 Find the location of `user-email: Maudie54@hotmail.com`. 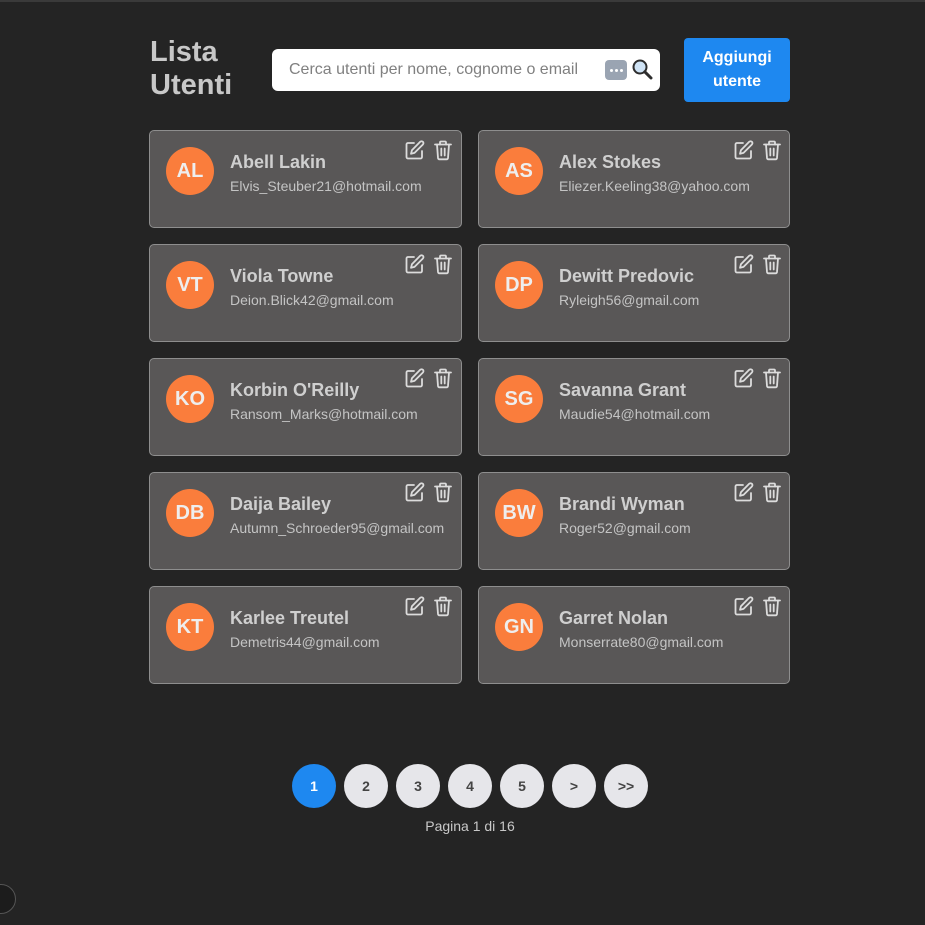

user-email: Maudie54@hotmail.com is located at coordinates (635, 414).